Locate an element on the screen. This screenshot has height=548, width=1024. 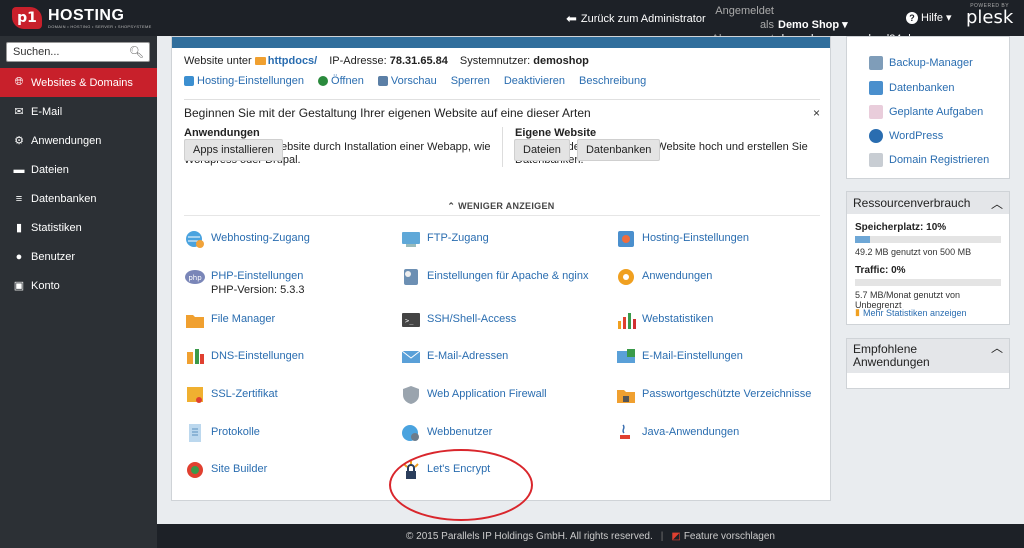
tool-label: SSH/Shell-Access is located at coordinates (472, 319).